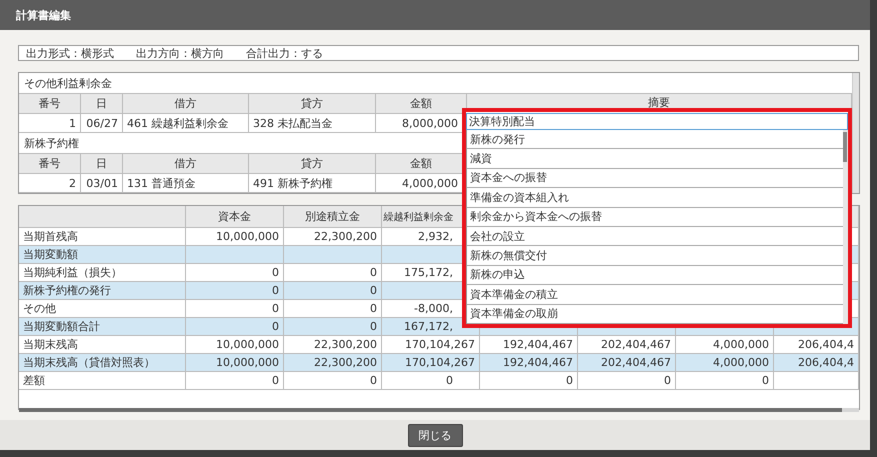 The image size is (877, 457). I want to click on column-header: 別途積立金, so click(333, 217).